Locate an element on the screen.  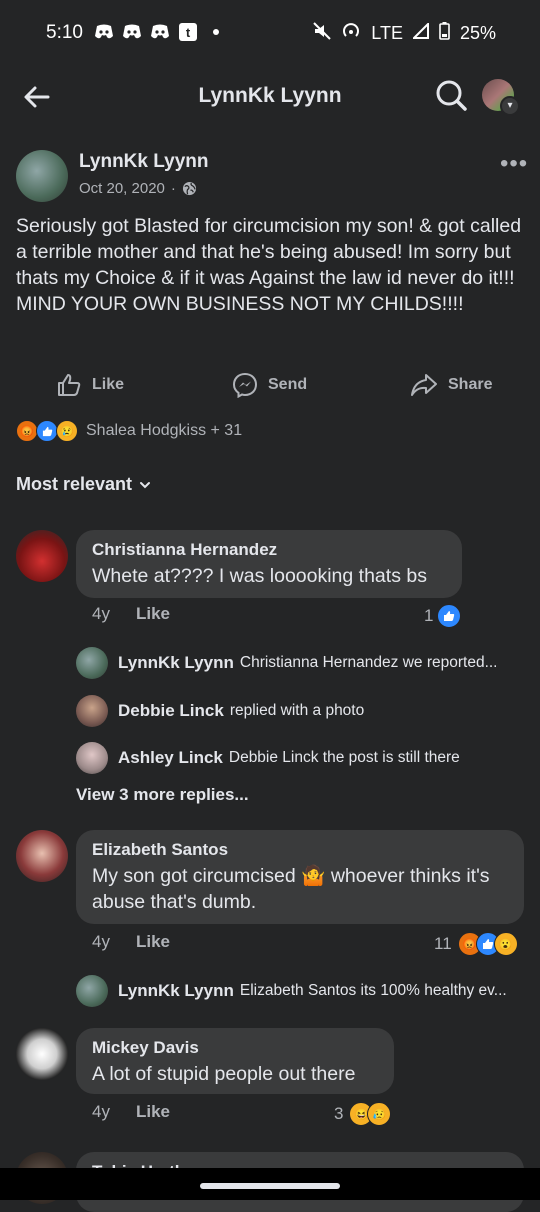
more-options-icon: ••• is located at coordinates (514, 164).